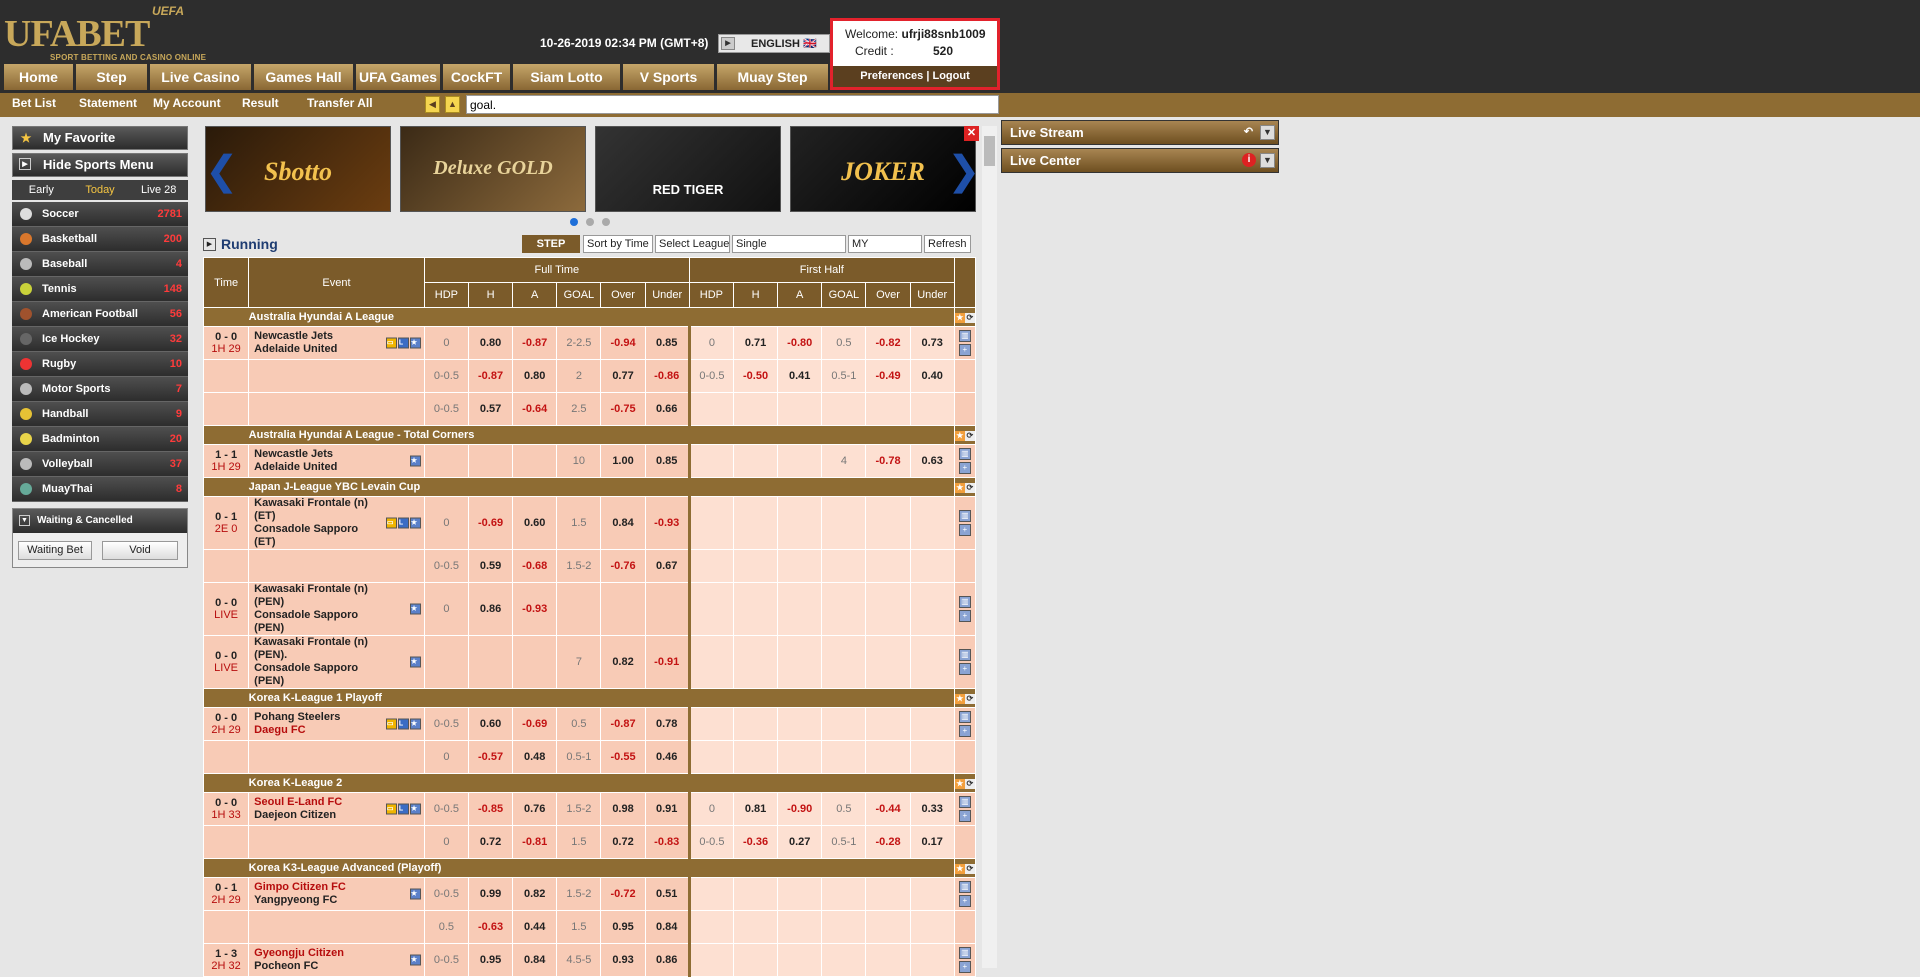 The image size is (1920, 977). What do you see at coordinates (493, 169) in the screenshot?
I see `banner-deluxe-gold: Deluxe GOLD` at bounding box center [493, 169].